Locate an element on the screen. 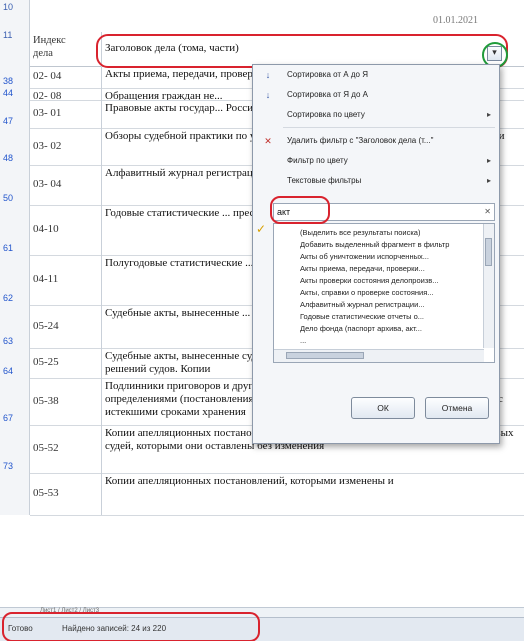 This screenshot has width=524, height=641. checkmark-icon: ✓ is located at coordinates (261, 229).